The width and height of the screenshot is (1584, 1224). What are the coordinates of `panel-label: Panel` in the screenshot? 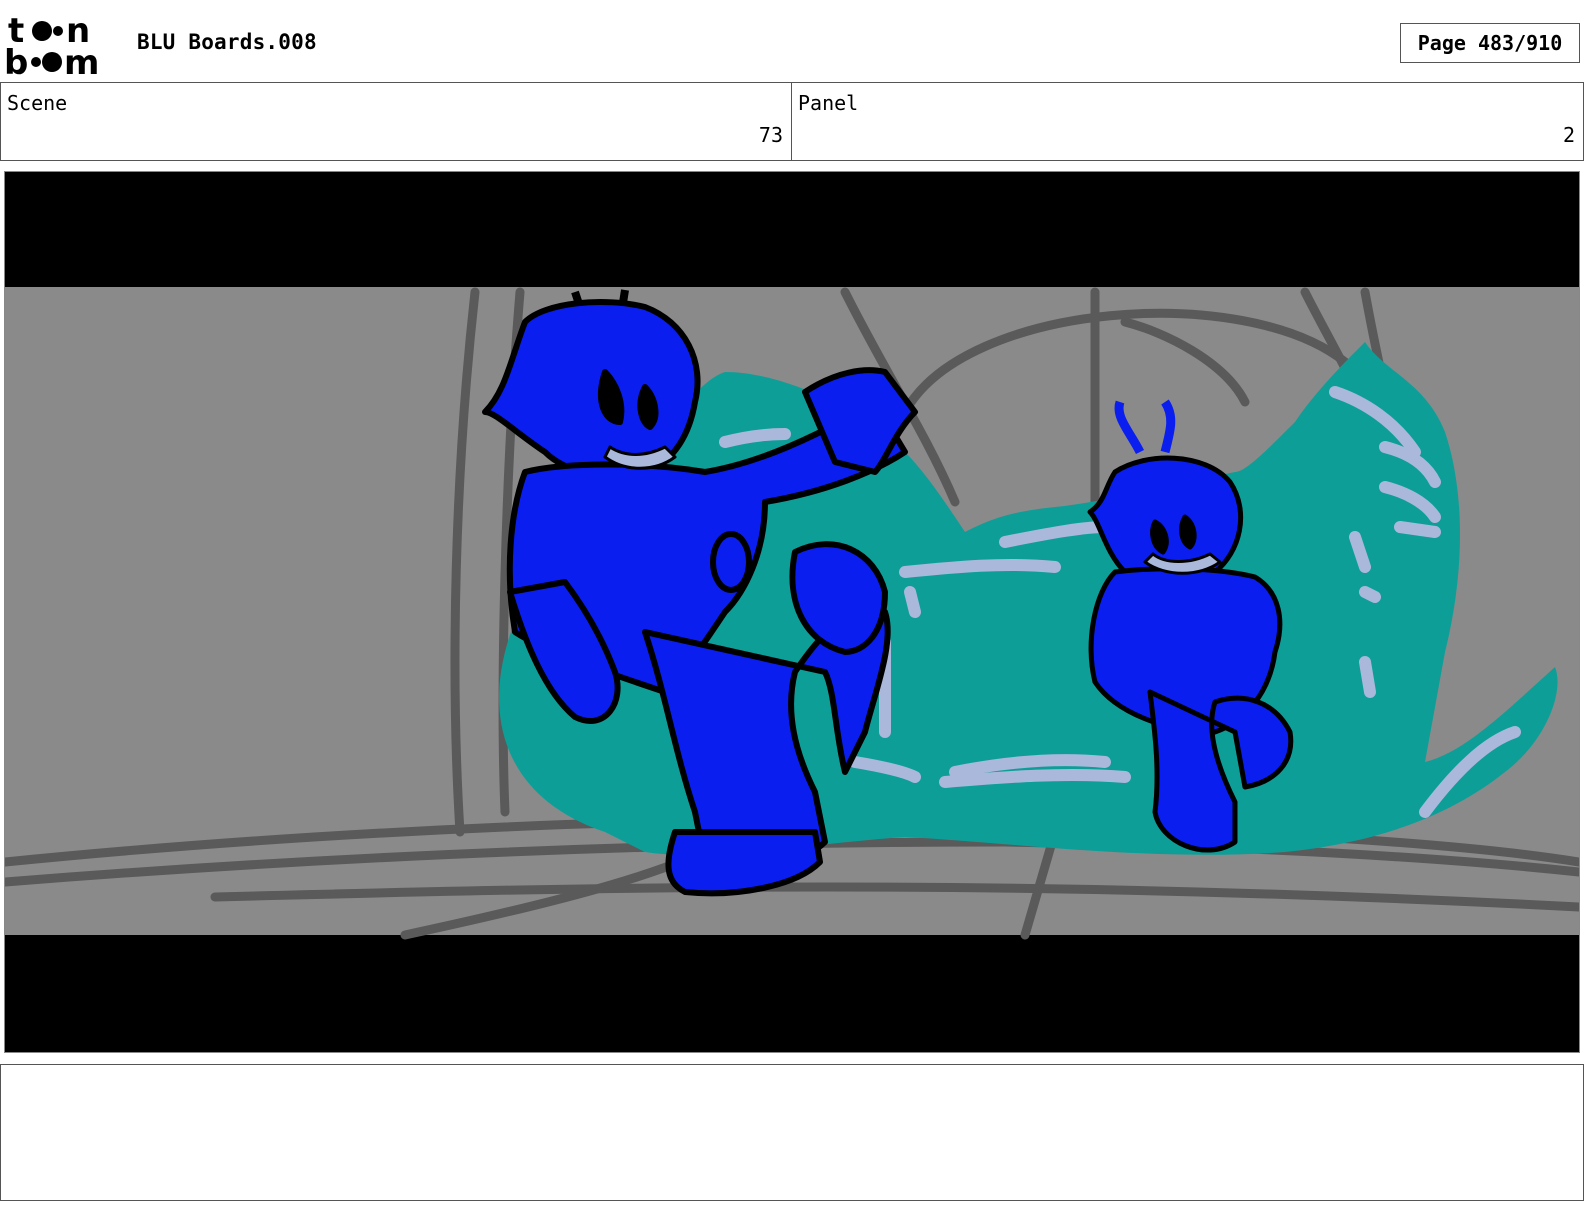 It's located at (828, 103).